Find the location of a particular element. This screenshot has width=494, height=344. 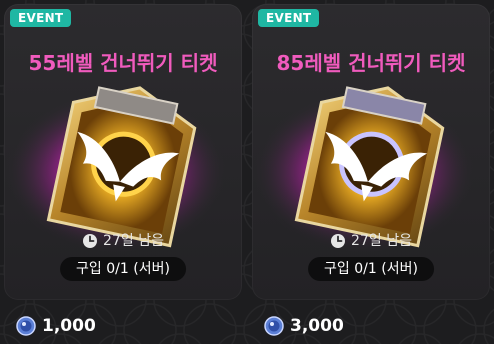

product-title: 55레벨 건너뛰기 티켓 is located at coordinates (123, 63).